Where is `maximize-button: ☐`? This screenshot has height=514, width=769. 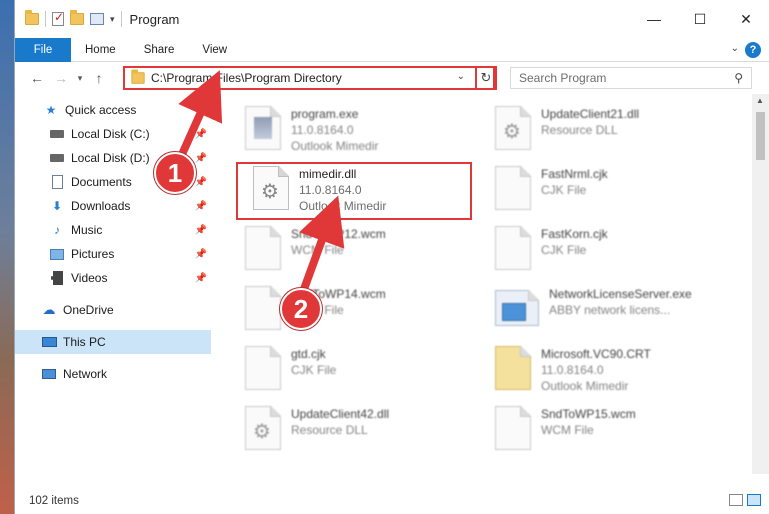
maximize-button: ☐ is located at coordinates (700, 19).